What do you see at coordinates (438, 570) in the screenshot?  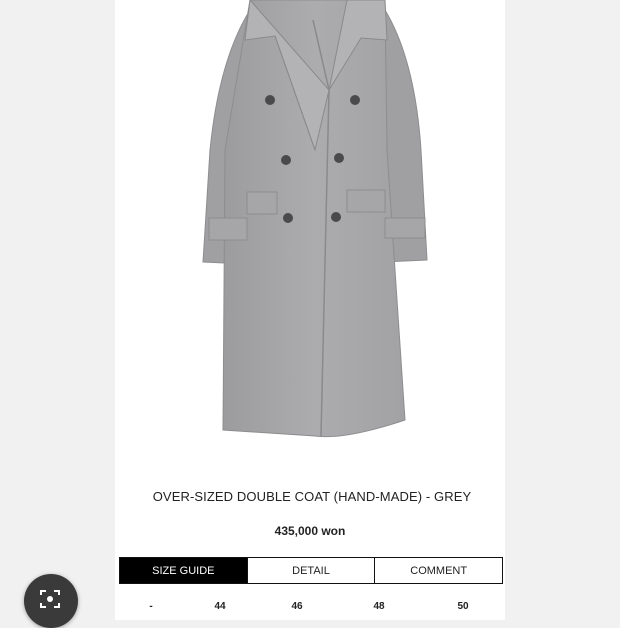 I see `tab-comment: COMMENT` at bounding box center [438, 570].